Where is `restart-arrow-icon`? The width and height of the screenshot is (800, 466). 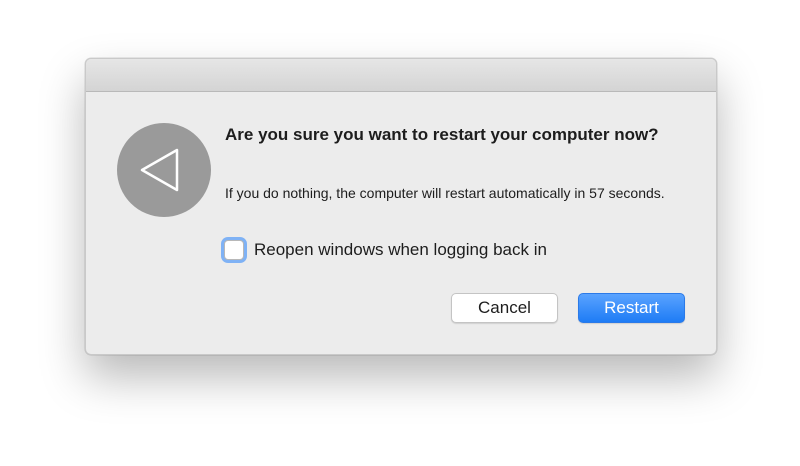 restart-arrow-icon is located at coordinates (164, 170).